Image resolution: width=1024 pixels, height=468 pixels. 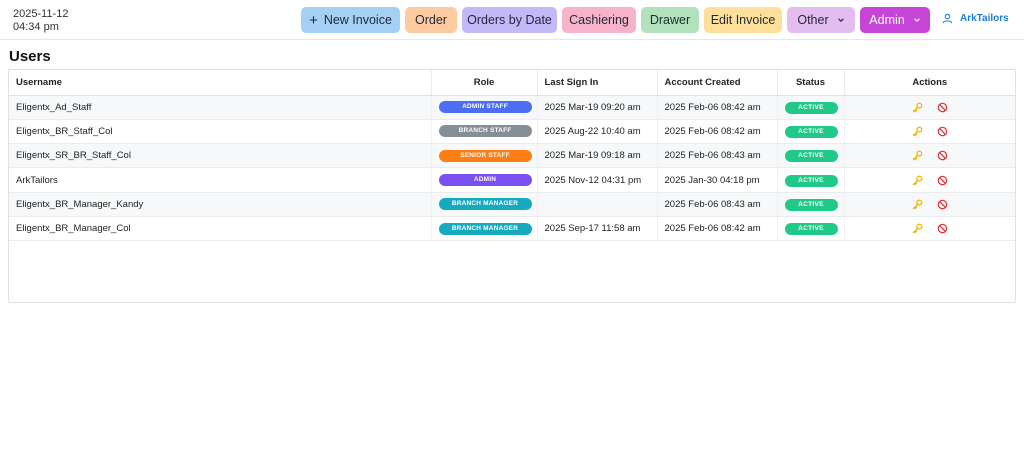 I want to click on other-label: Other, so click(x=813, y=20).